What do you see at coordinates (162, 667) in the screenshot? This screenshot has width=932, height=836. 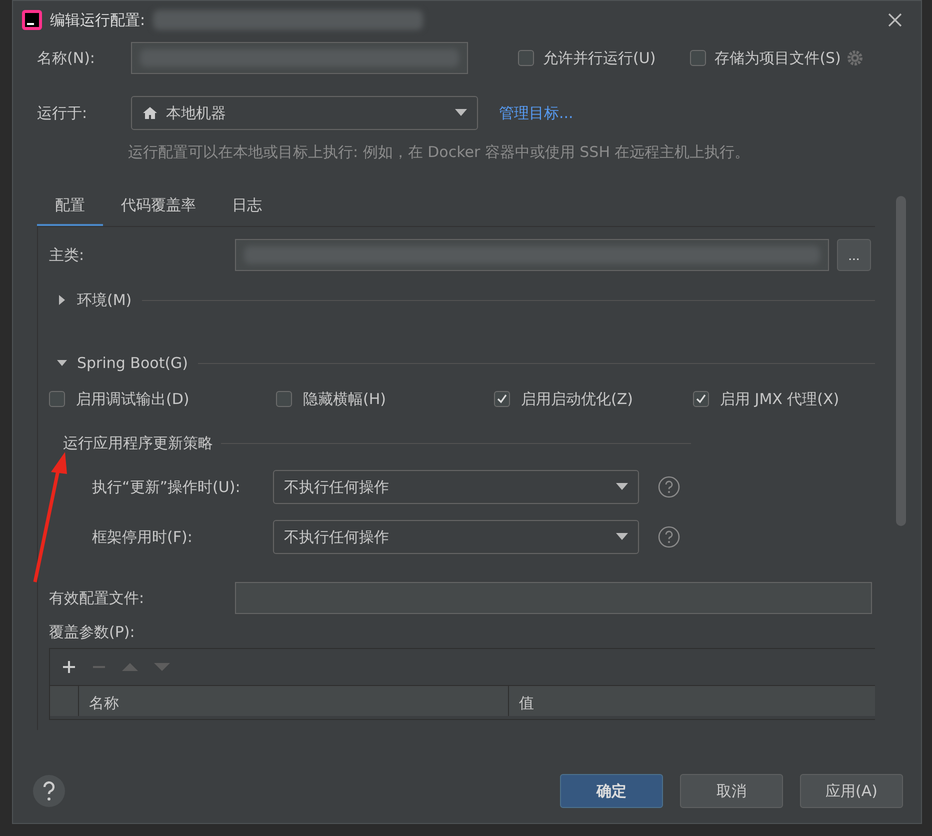 I see `move-down-icon` at bounding box center [162, 667].